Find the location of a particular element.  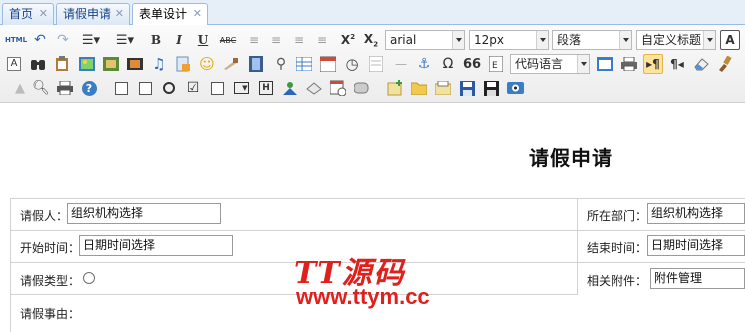

paste-button is located at coordinates (62, 64).